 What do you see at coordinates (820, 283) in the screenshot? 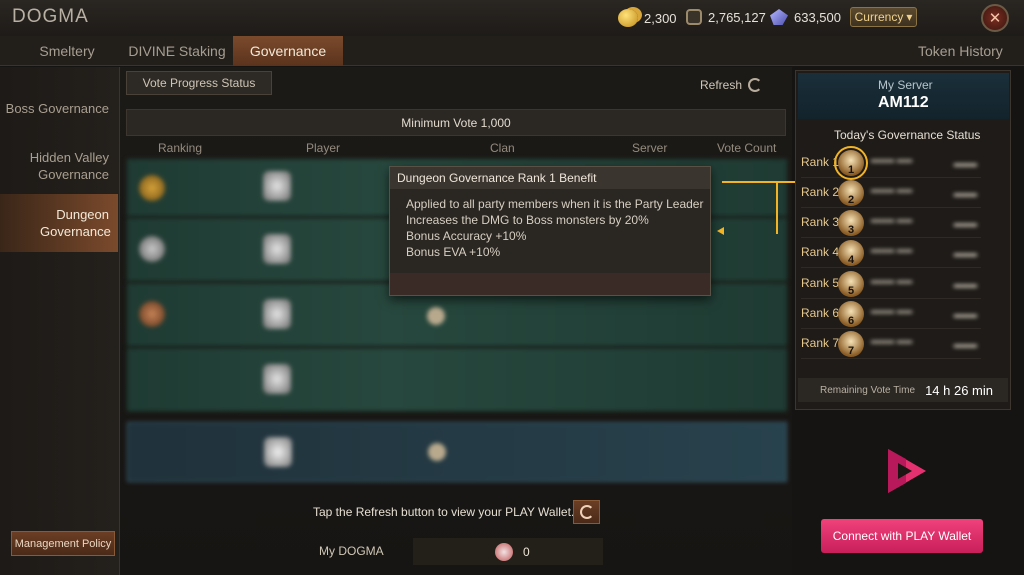
I see `rank-label: Rank 5` at bounding box center [820, 283].